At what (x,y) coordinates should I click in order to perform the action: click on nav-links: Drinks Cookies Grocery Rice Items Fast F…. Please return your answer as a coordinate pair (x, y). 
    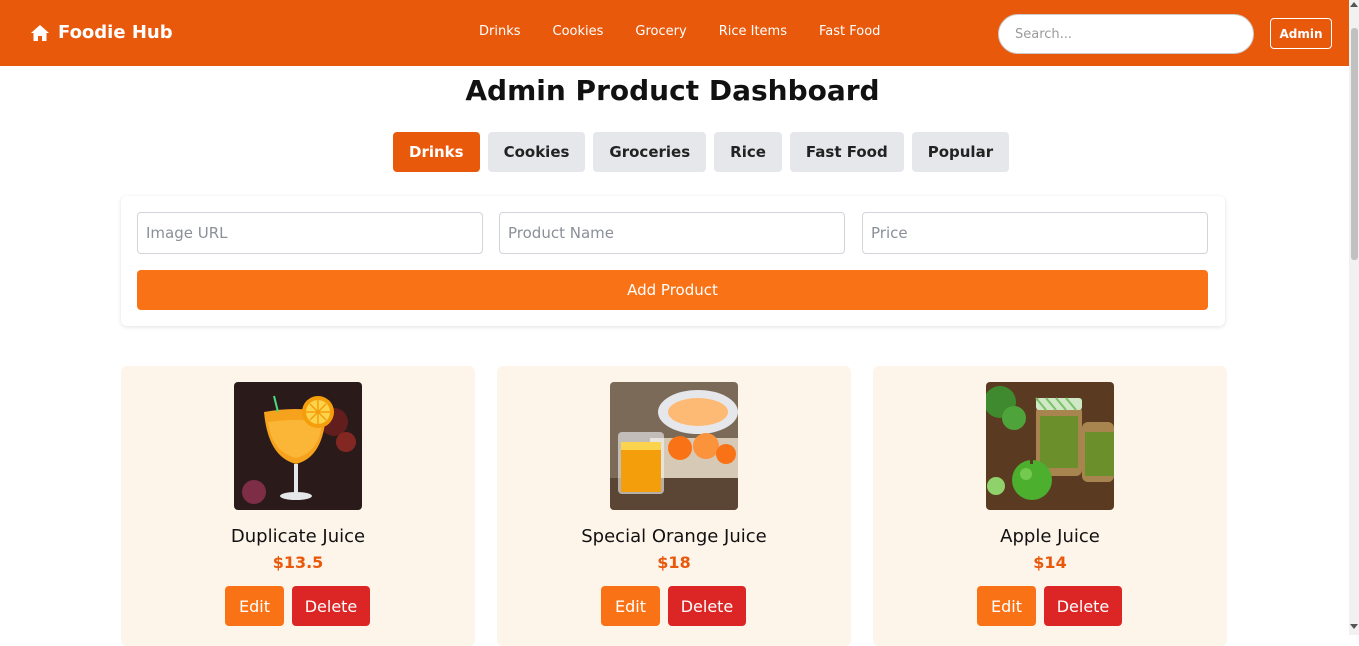
    Looking at the image, I should click on (695, 31).